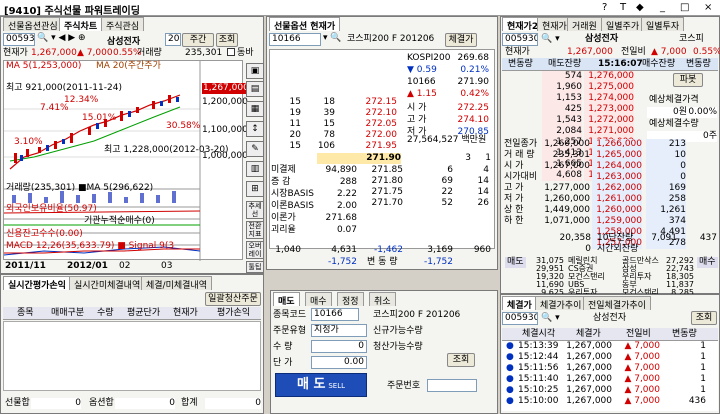 This screenshot has height=414, width=720. Describe the element at coordinates (231, 52) in the screenshot. I see `sync-checkbox` at that location.